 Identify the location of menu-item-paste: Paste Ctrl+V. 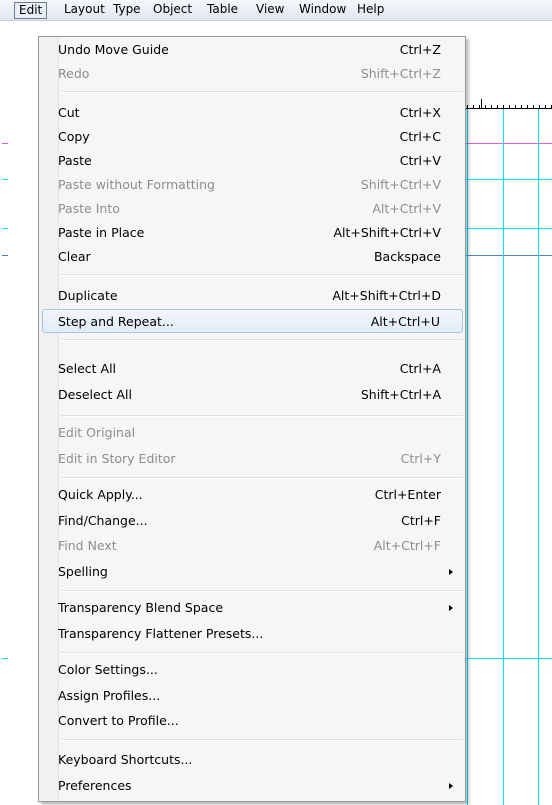
(252, 161).